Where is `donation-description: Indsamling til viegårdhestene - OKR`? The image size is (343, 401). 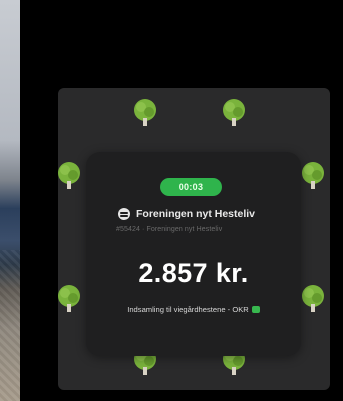
donation-description: Indsamling til viegårdhestene - OKR is located at coordinates (193, 309).